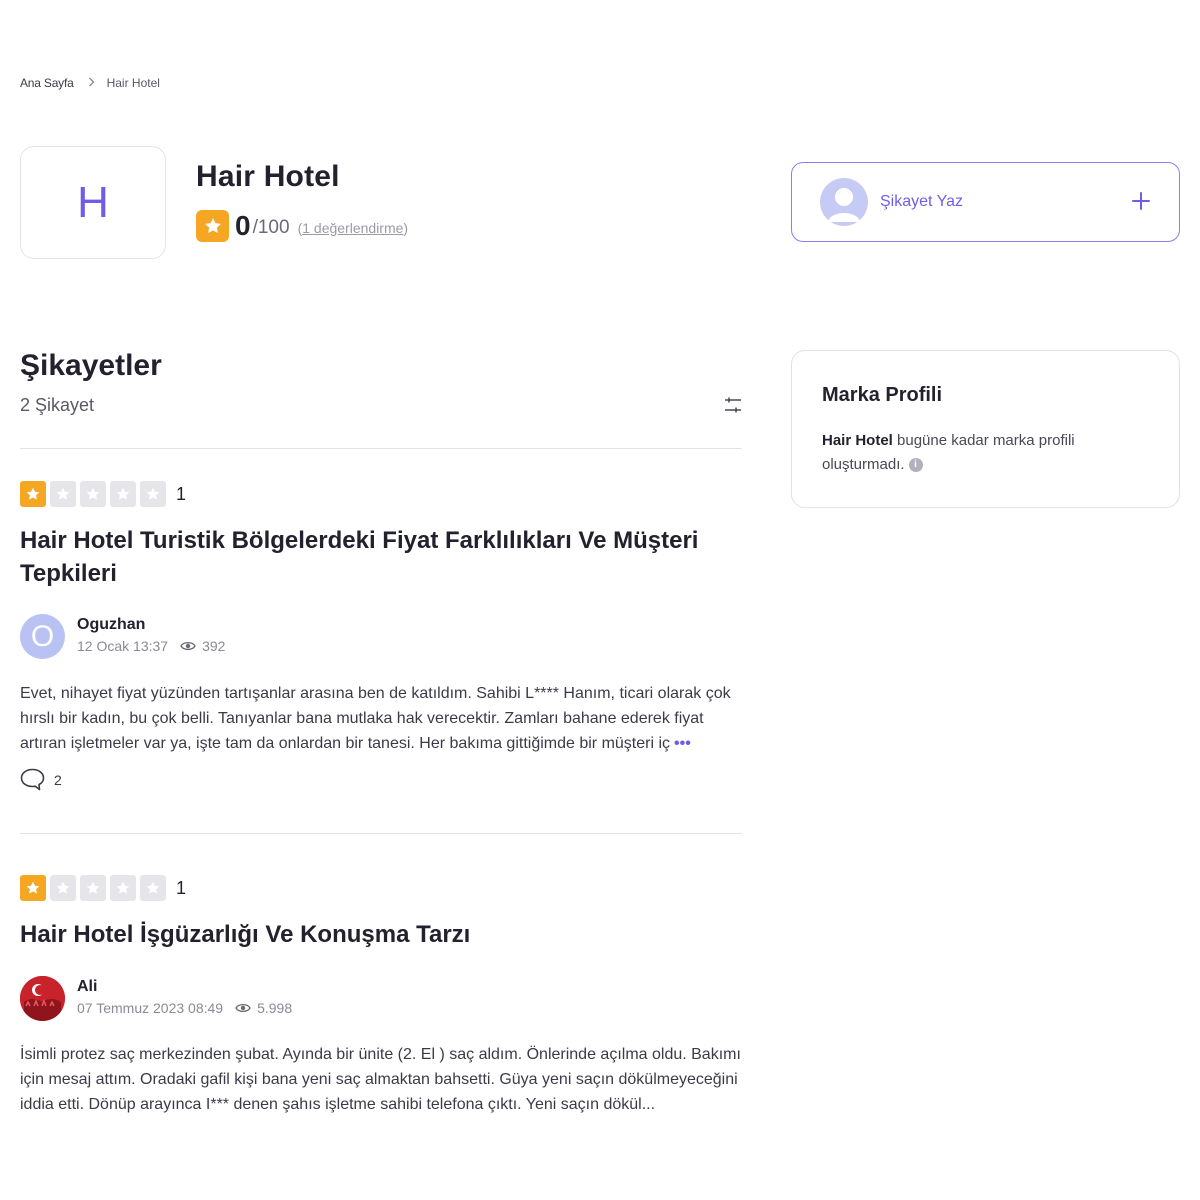 Image resolution: width=1200 pixels, height=1200 pixels. What do you see at coordinates (844, 202) in the screenshot?
I see `user-avatar-icon` at bounding box center [844, 202].